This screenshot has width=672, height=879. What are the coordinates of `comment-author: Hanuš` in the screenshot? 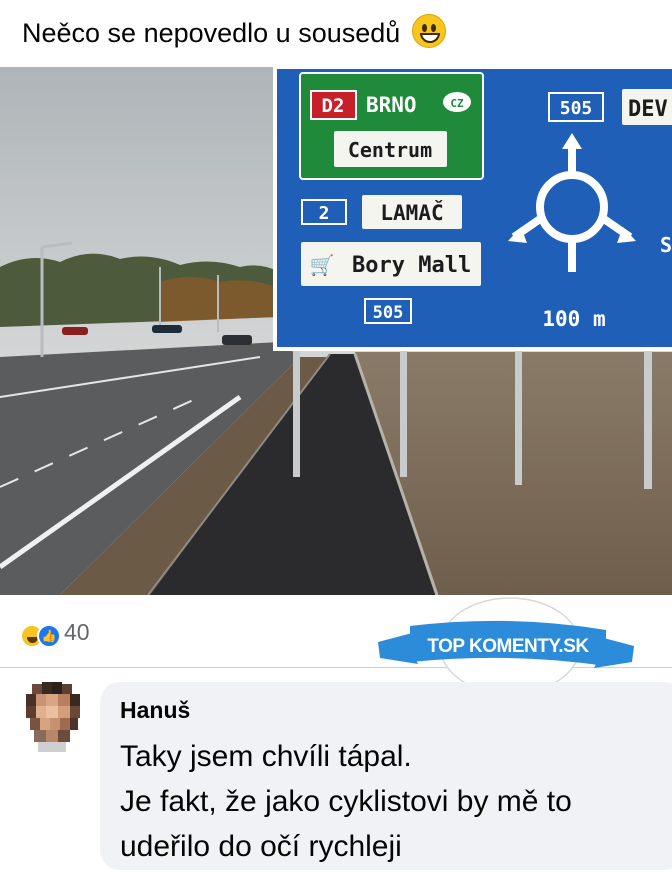 It's located at (155, 710).